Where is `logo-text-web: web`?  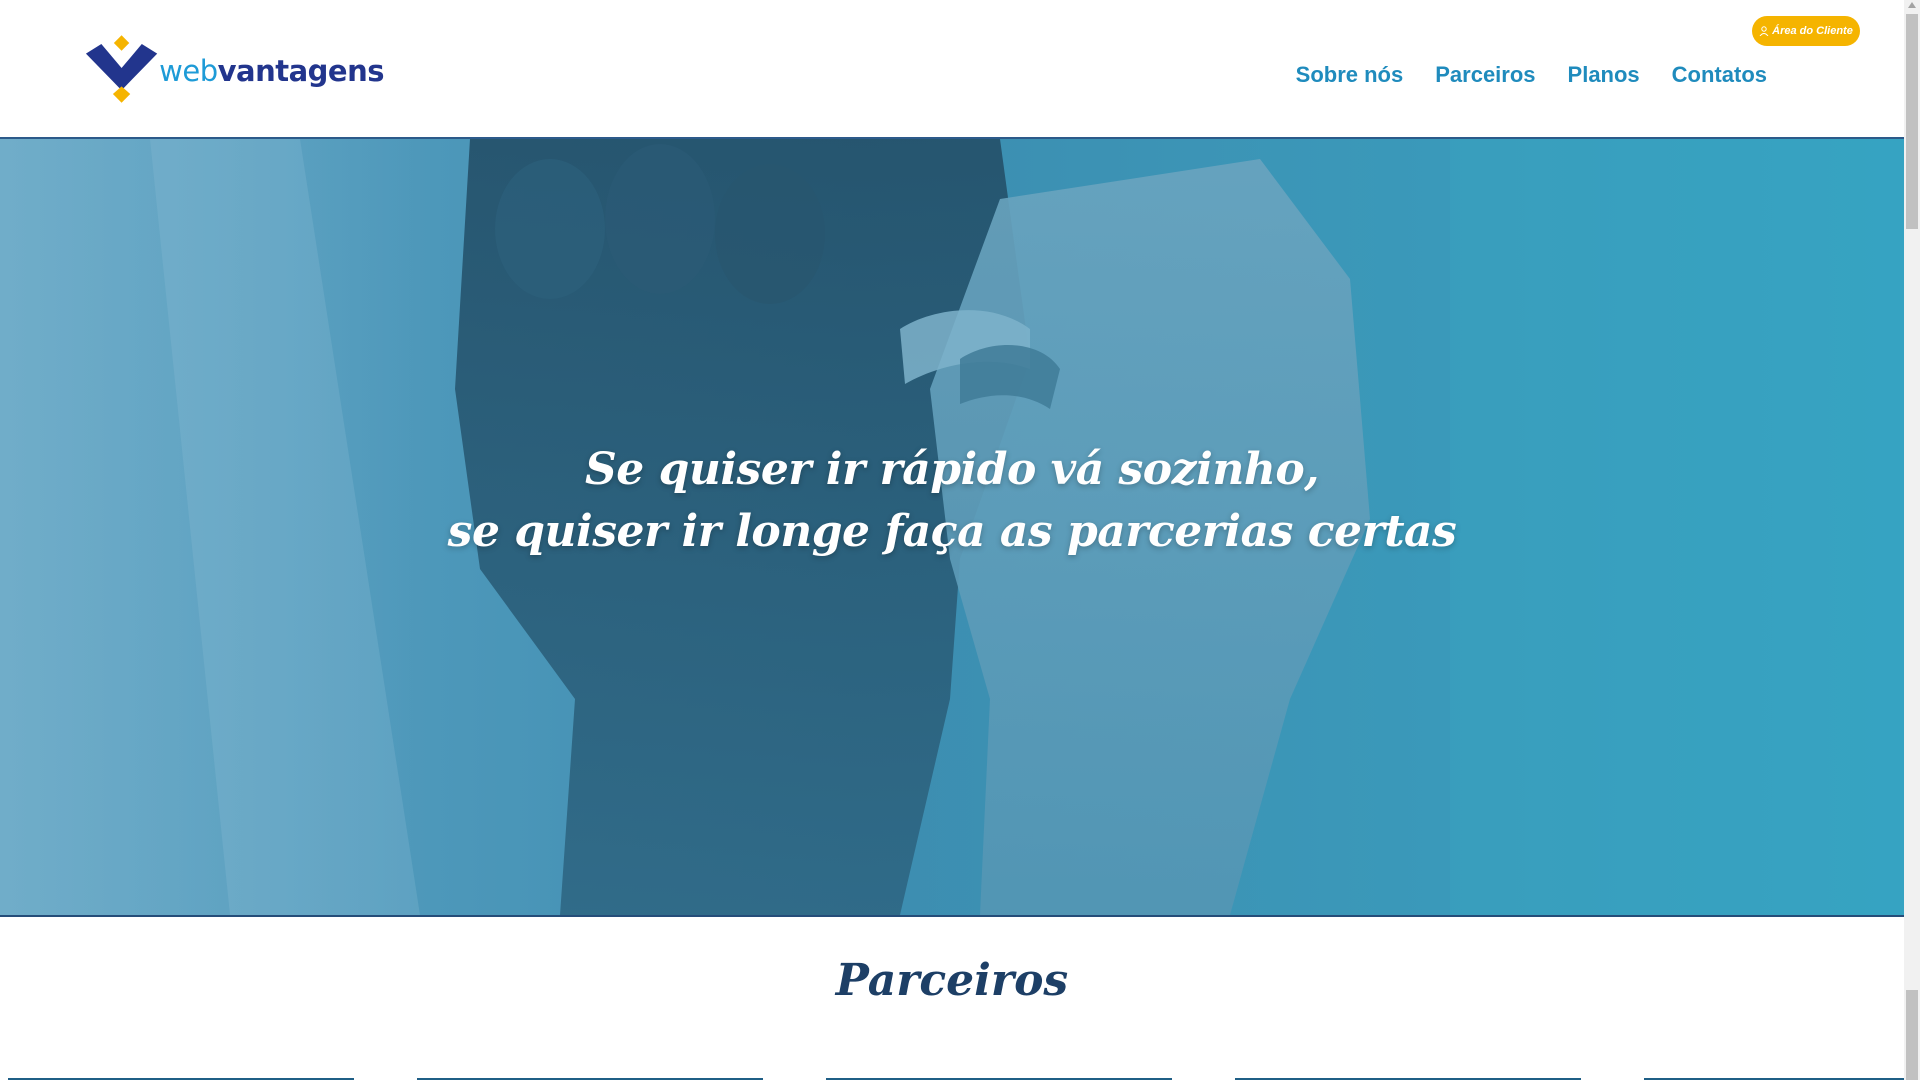
logo-text-web: web is located at coordinates (188, 71).